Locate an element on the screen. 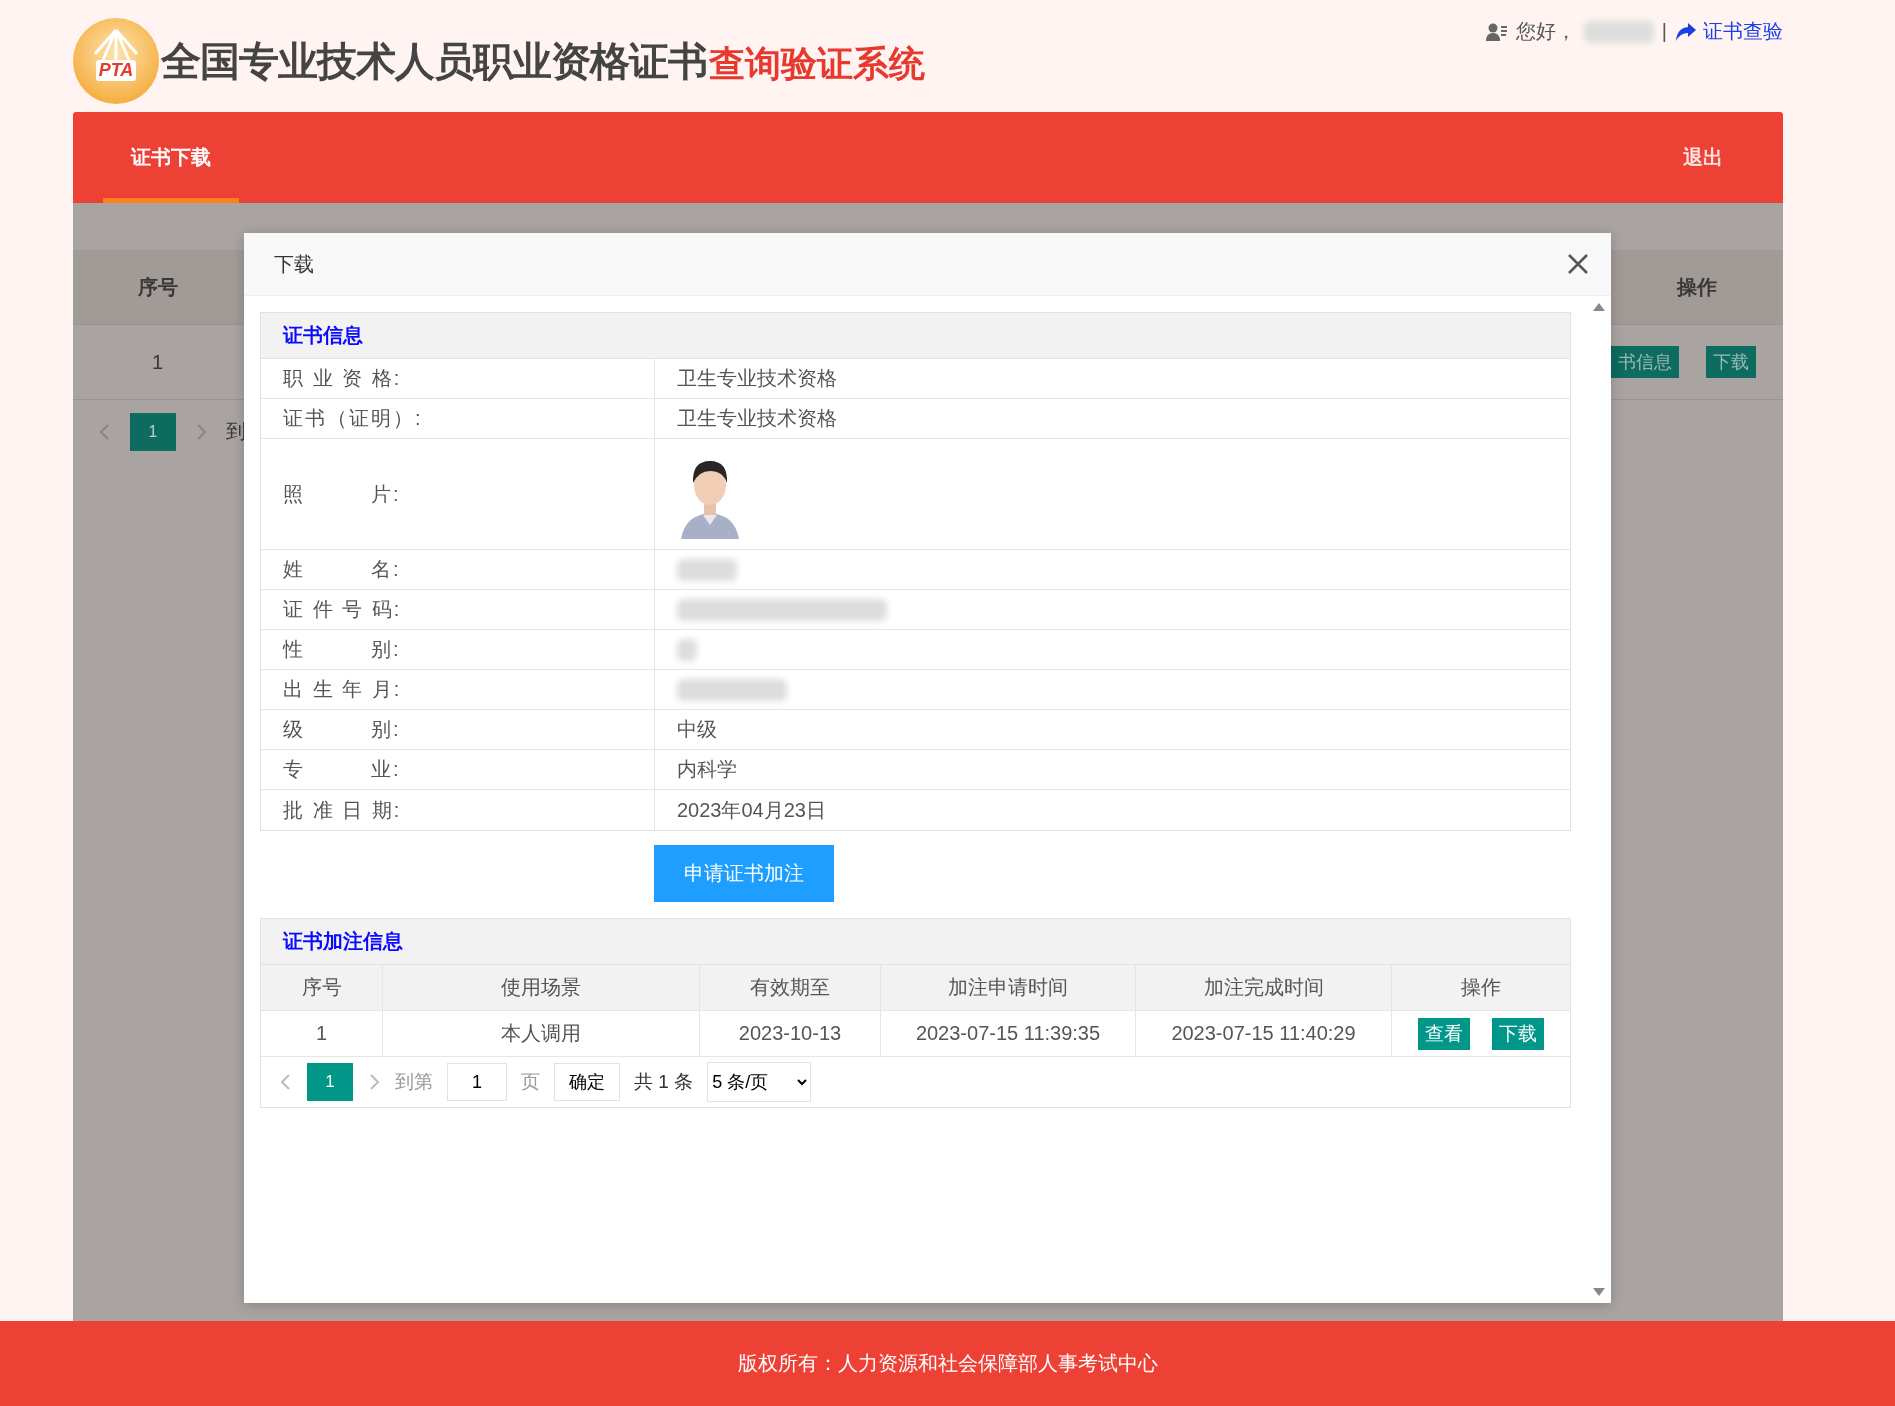  confirm-button: 确定 is located at coordinates (587, 1082).